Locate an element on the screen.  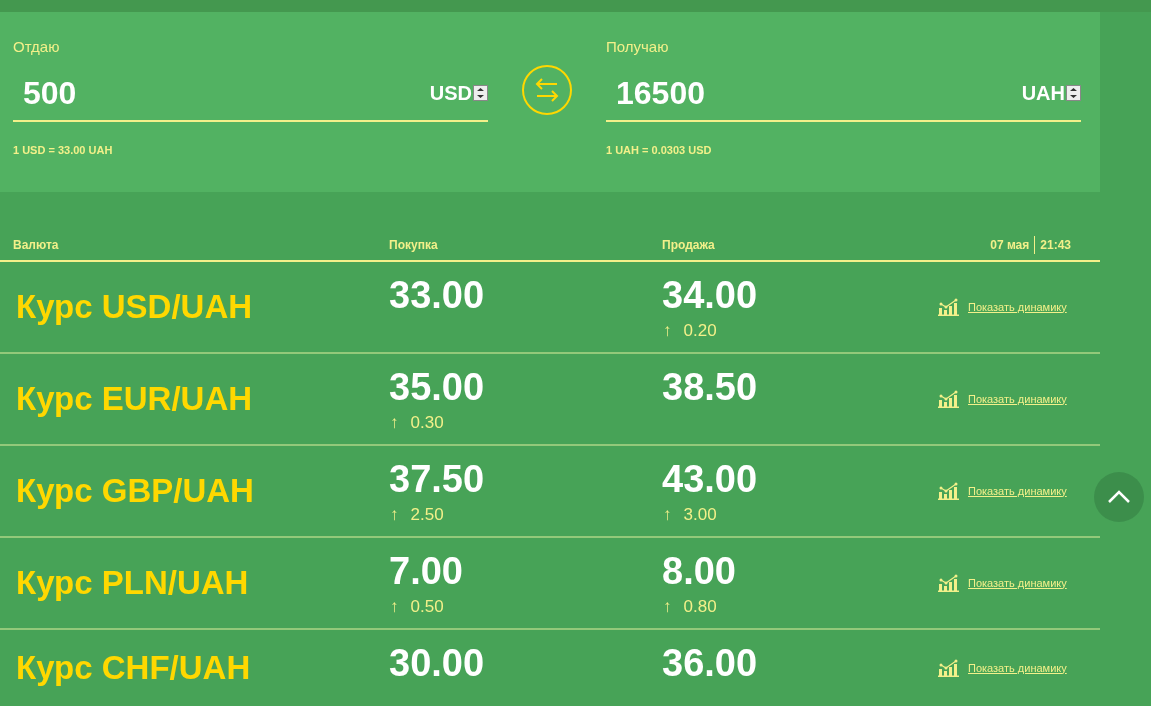
price-value: 43.00 is located at coordinates (710, 479).